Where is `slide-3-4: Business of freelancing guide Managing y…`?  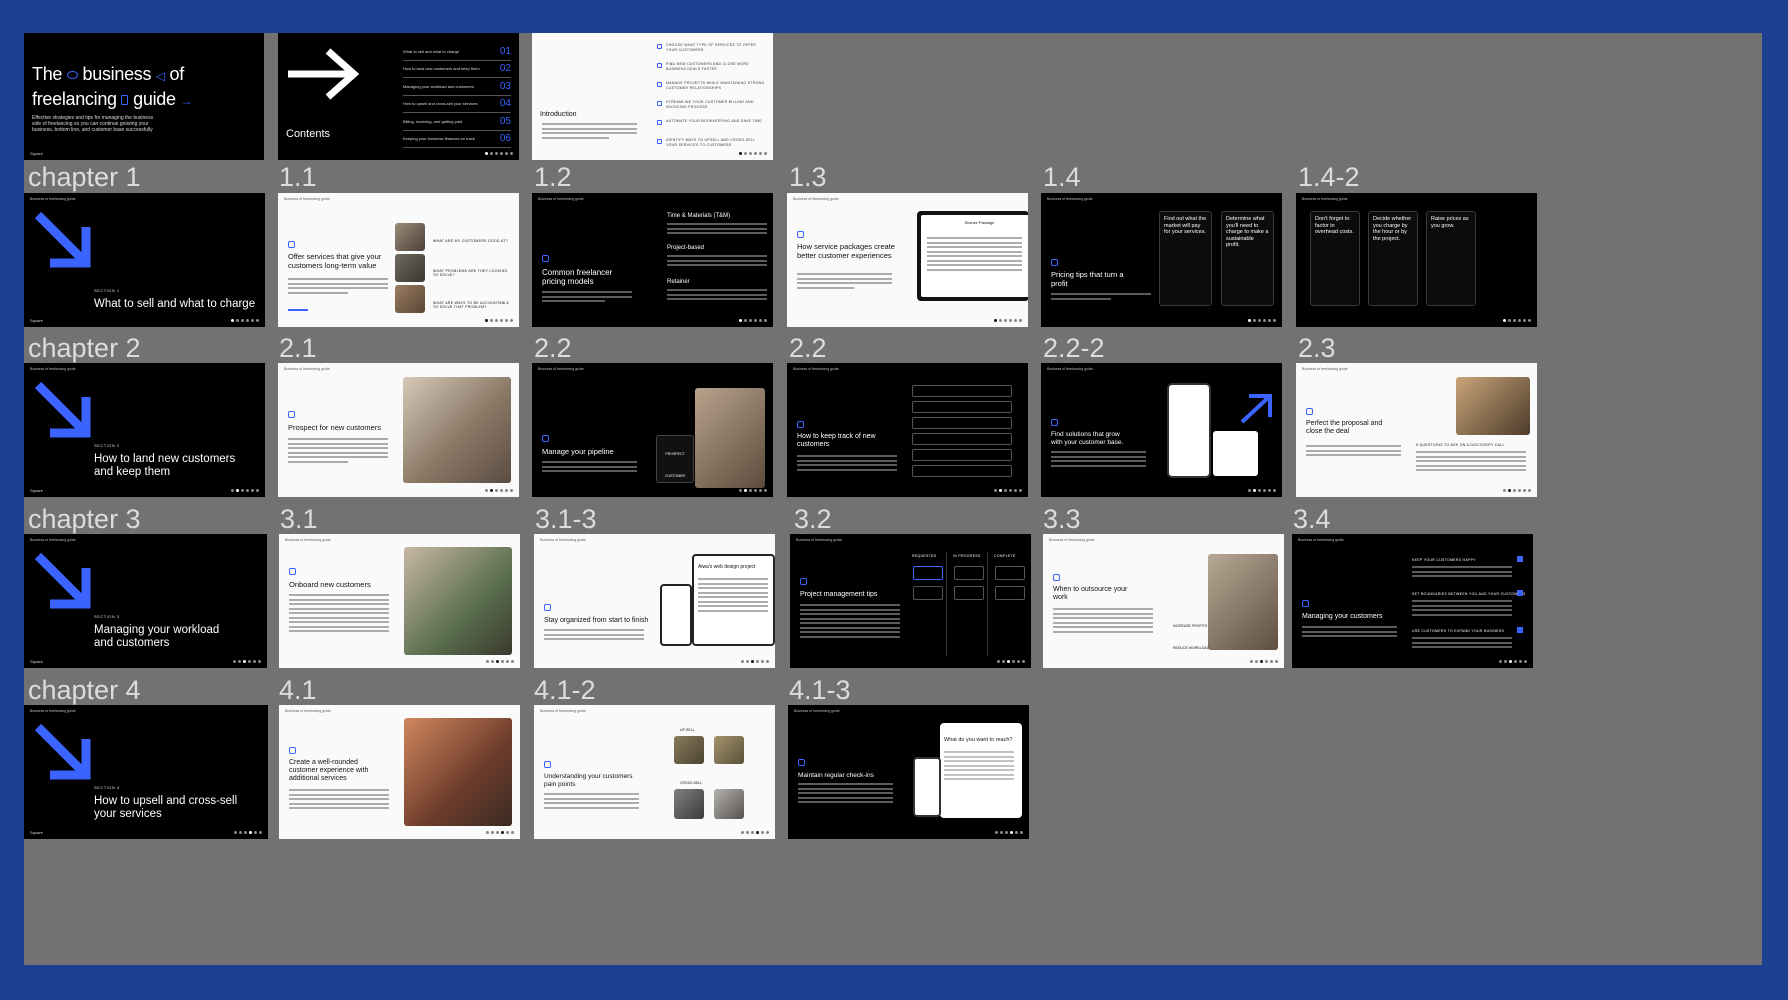 slide-3-4: Business of freelancing guide Managing y… is located at coordinates (1412, 601).